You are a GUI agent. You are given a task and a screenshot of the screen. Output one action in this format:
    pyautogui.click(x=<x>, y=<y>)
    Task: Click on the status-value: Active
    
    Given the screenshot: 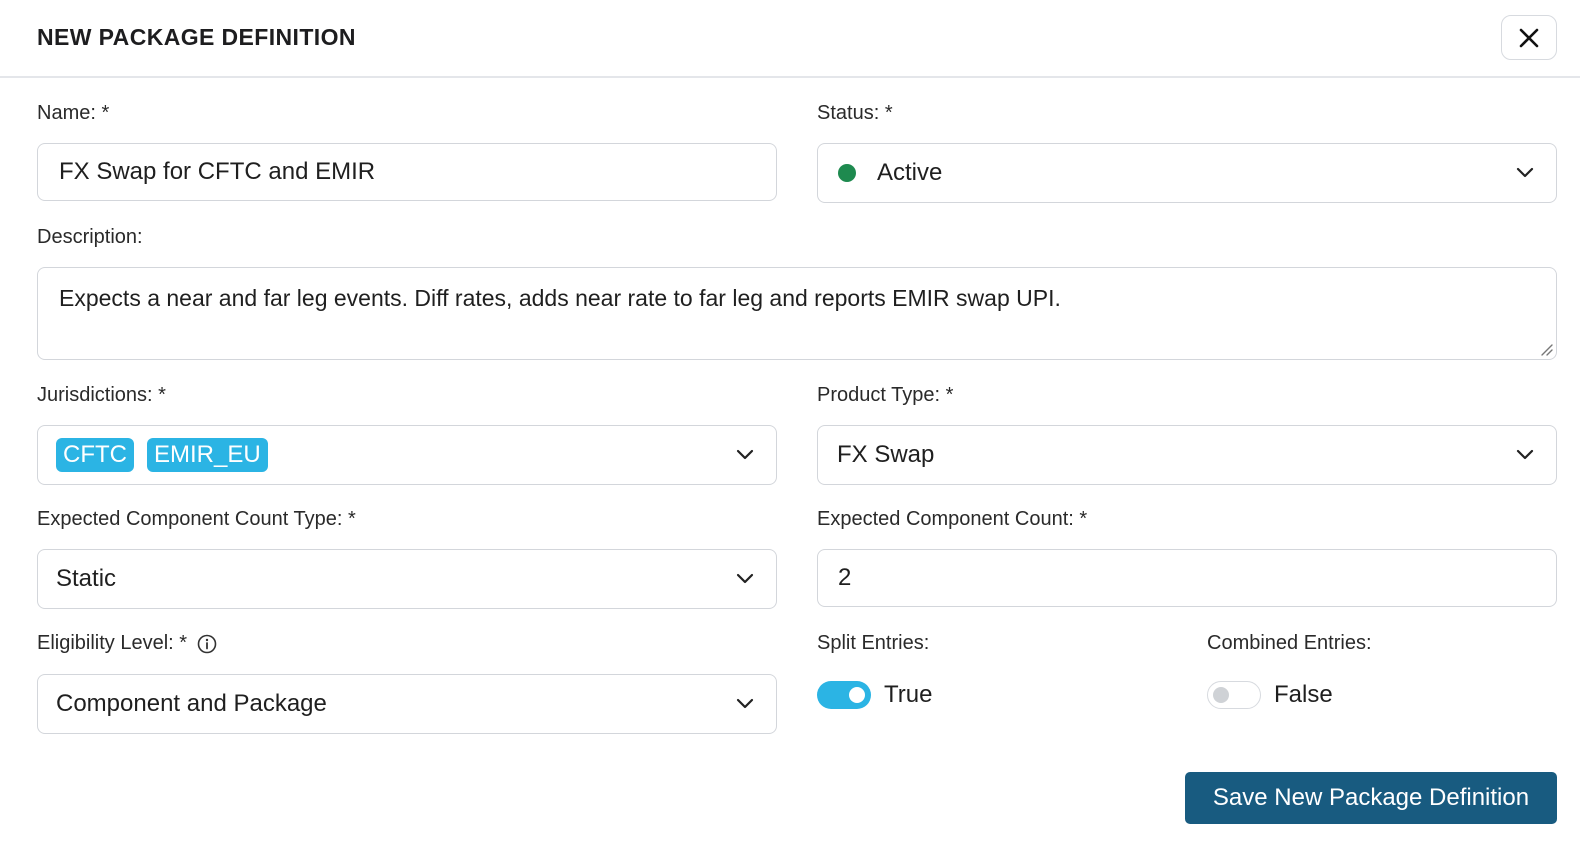 What is the action you would take?
    pyautogui.click(x=910, y=172)
    